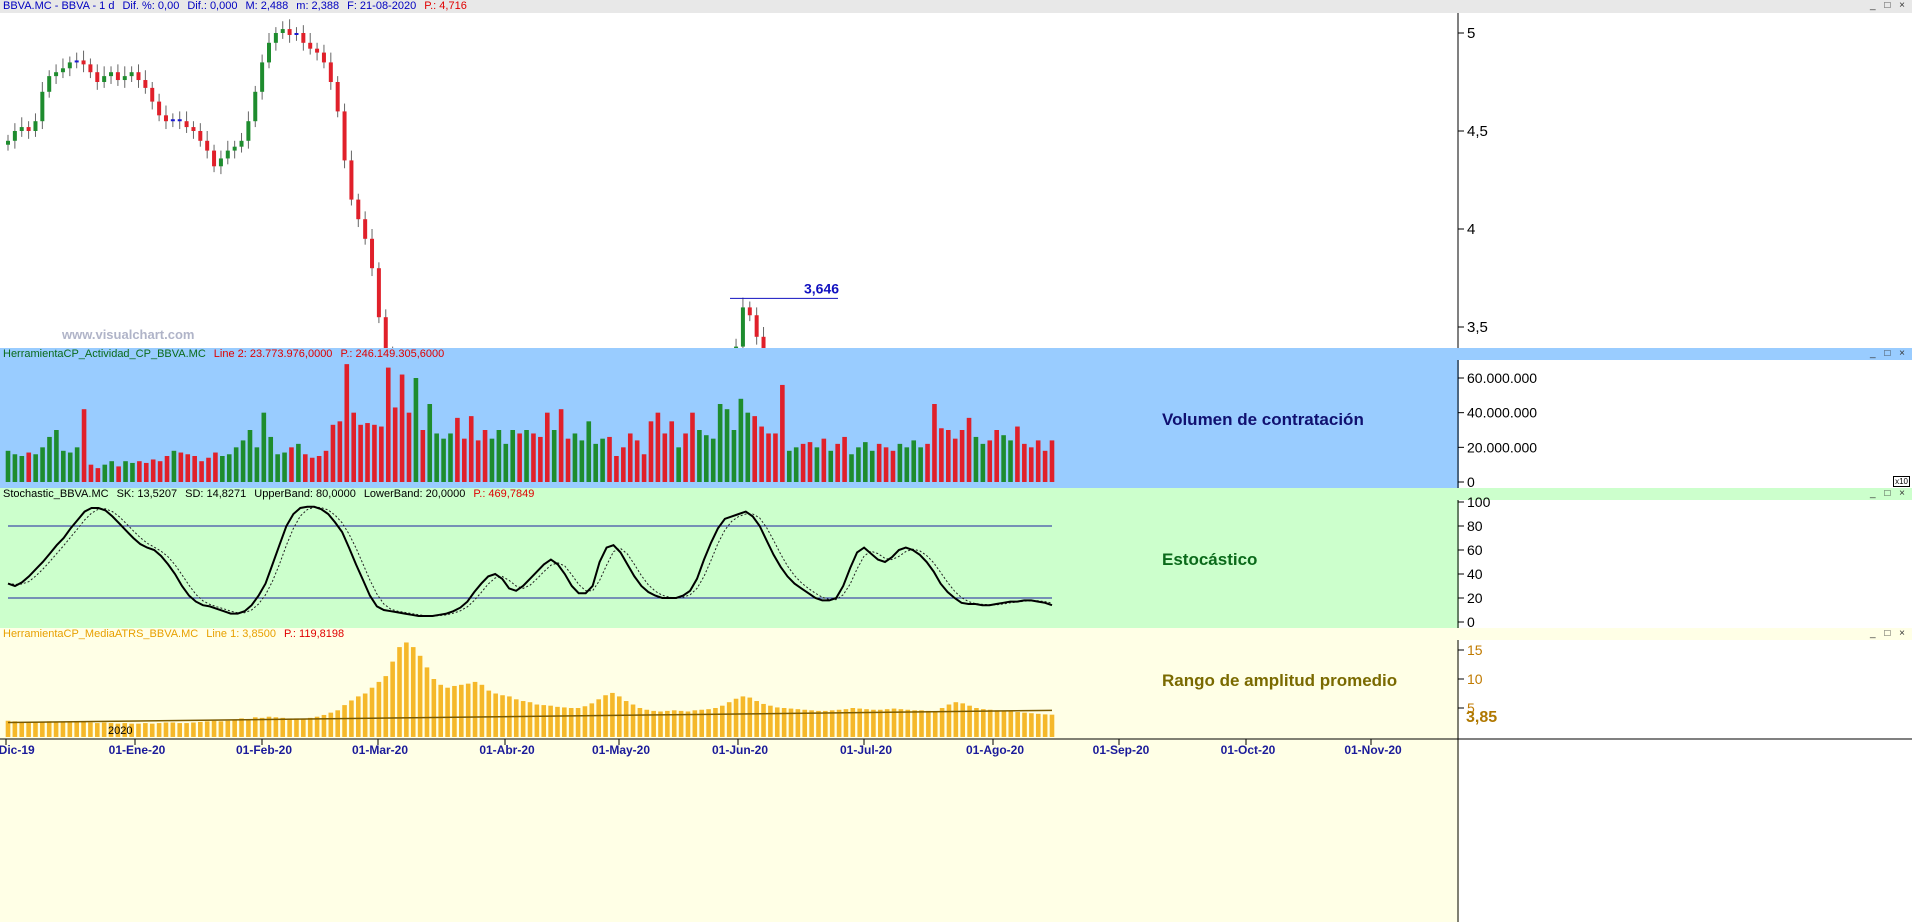  I want to click on atr-year-label: 2020, so click(120, 731).